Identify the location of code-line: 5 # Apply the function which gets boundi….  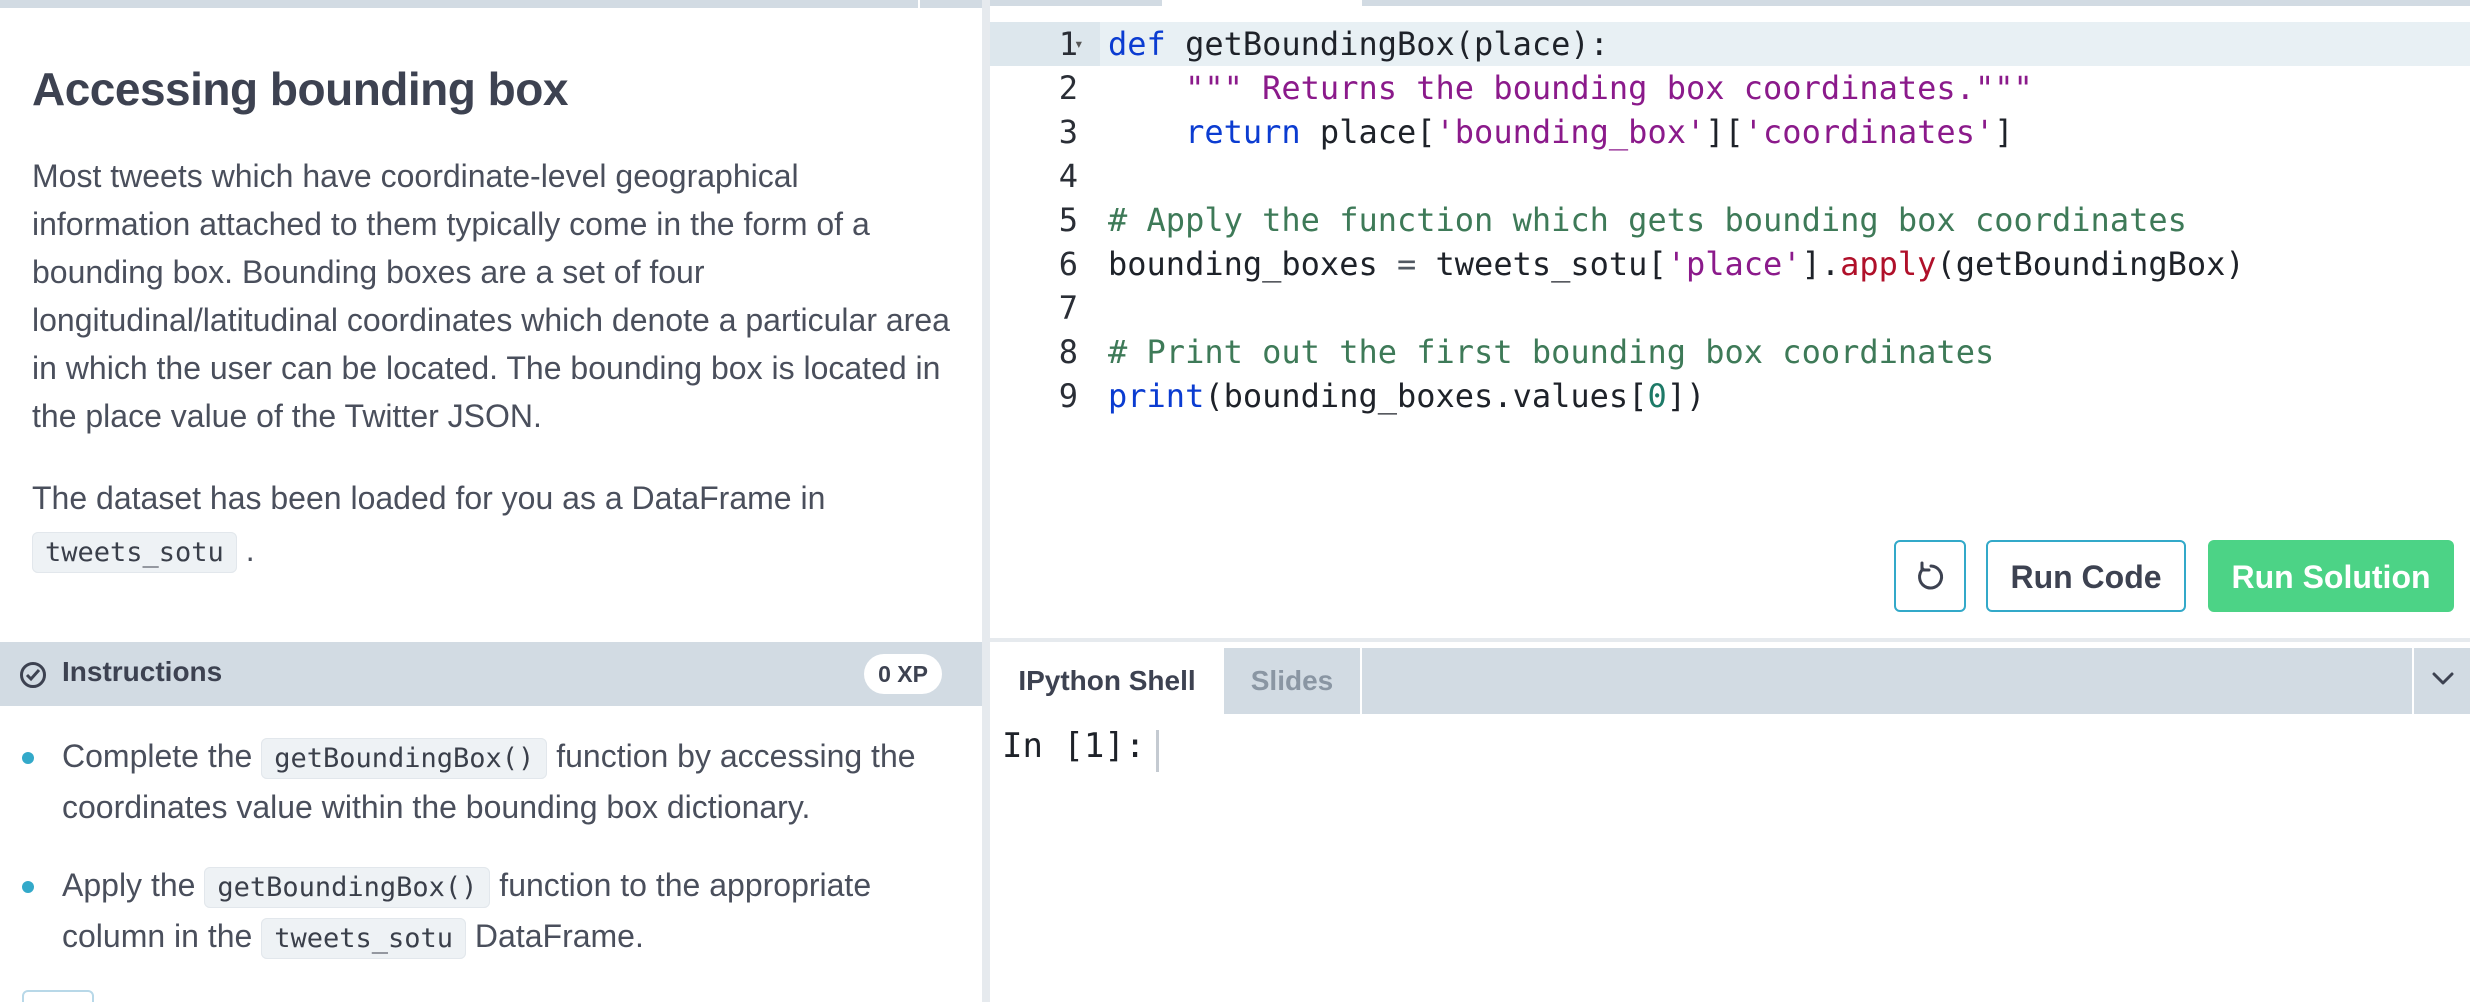
(1730, 220).